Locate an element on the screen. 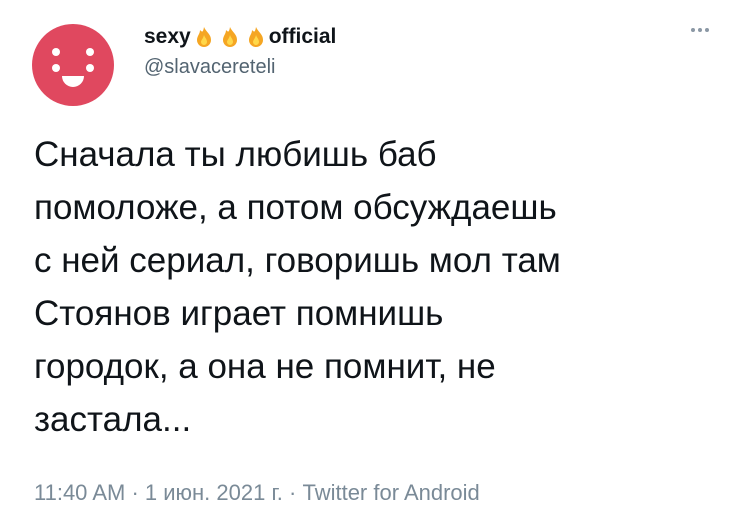 The image size is (750, 531). tweet-client: Twitter for Android is located at coordinates (390, 492).